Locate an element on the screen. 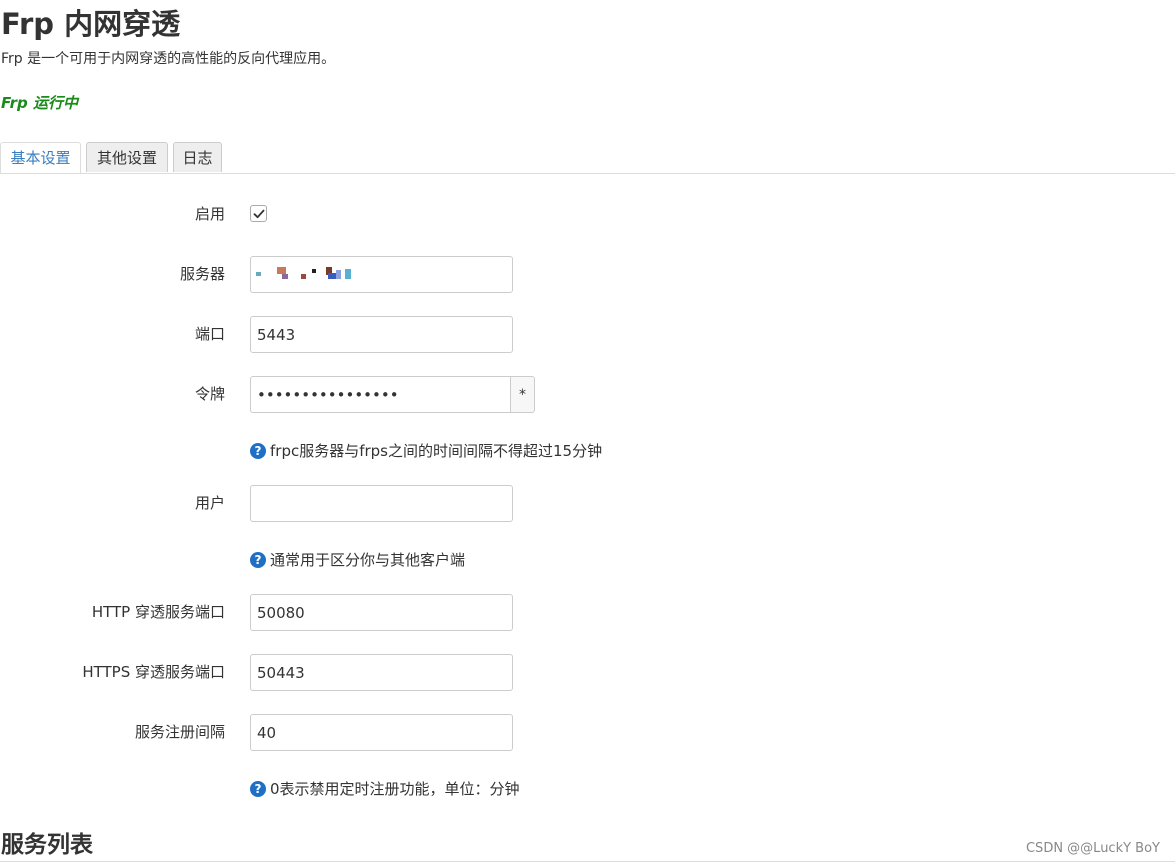 The image size is (1175, 865). register-interval-help: ? 0表示禁用定时注册功能，单位：分钟 is located at coordinates (385, 789).